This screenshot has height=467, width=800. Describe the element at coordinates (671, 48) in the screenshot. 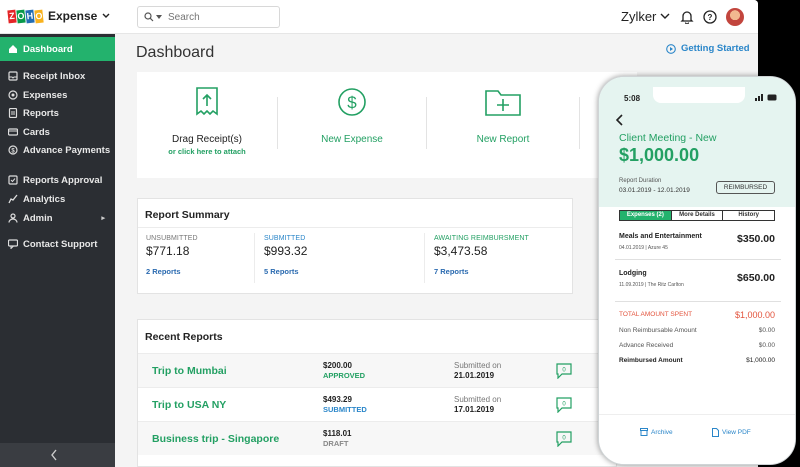

I see `play-icon` at that location.